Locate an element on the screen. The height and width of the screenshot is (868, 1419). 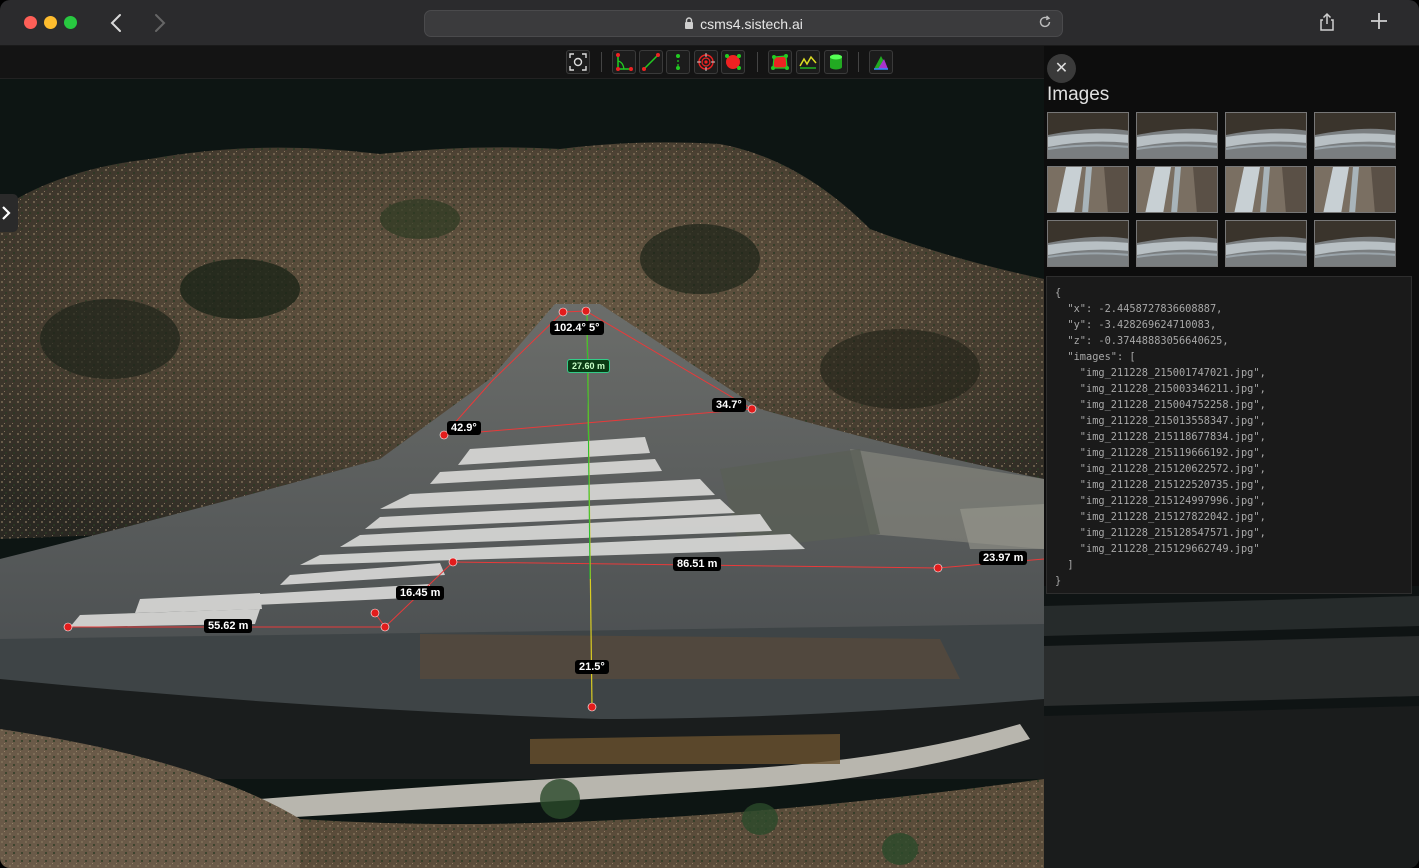
info-line: "y": -3.428269624710083, is located at coordinates (1136, 325).